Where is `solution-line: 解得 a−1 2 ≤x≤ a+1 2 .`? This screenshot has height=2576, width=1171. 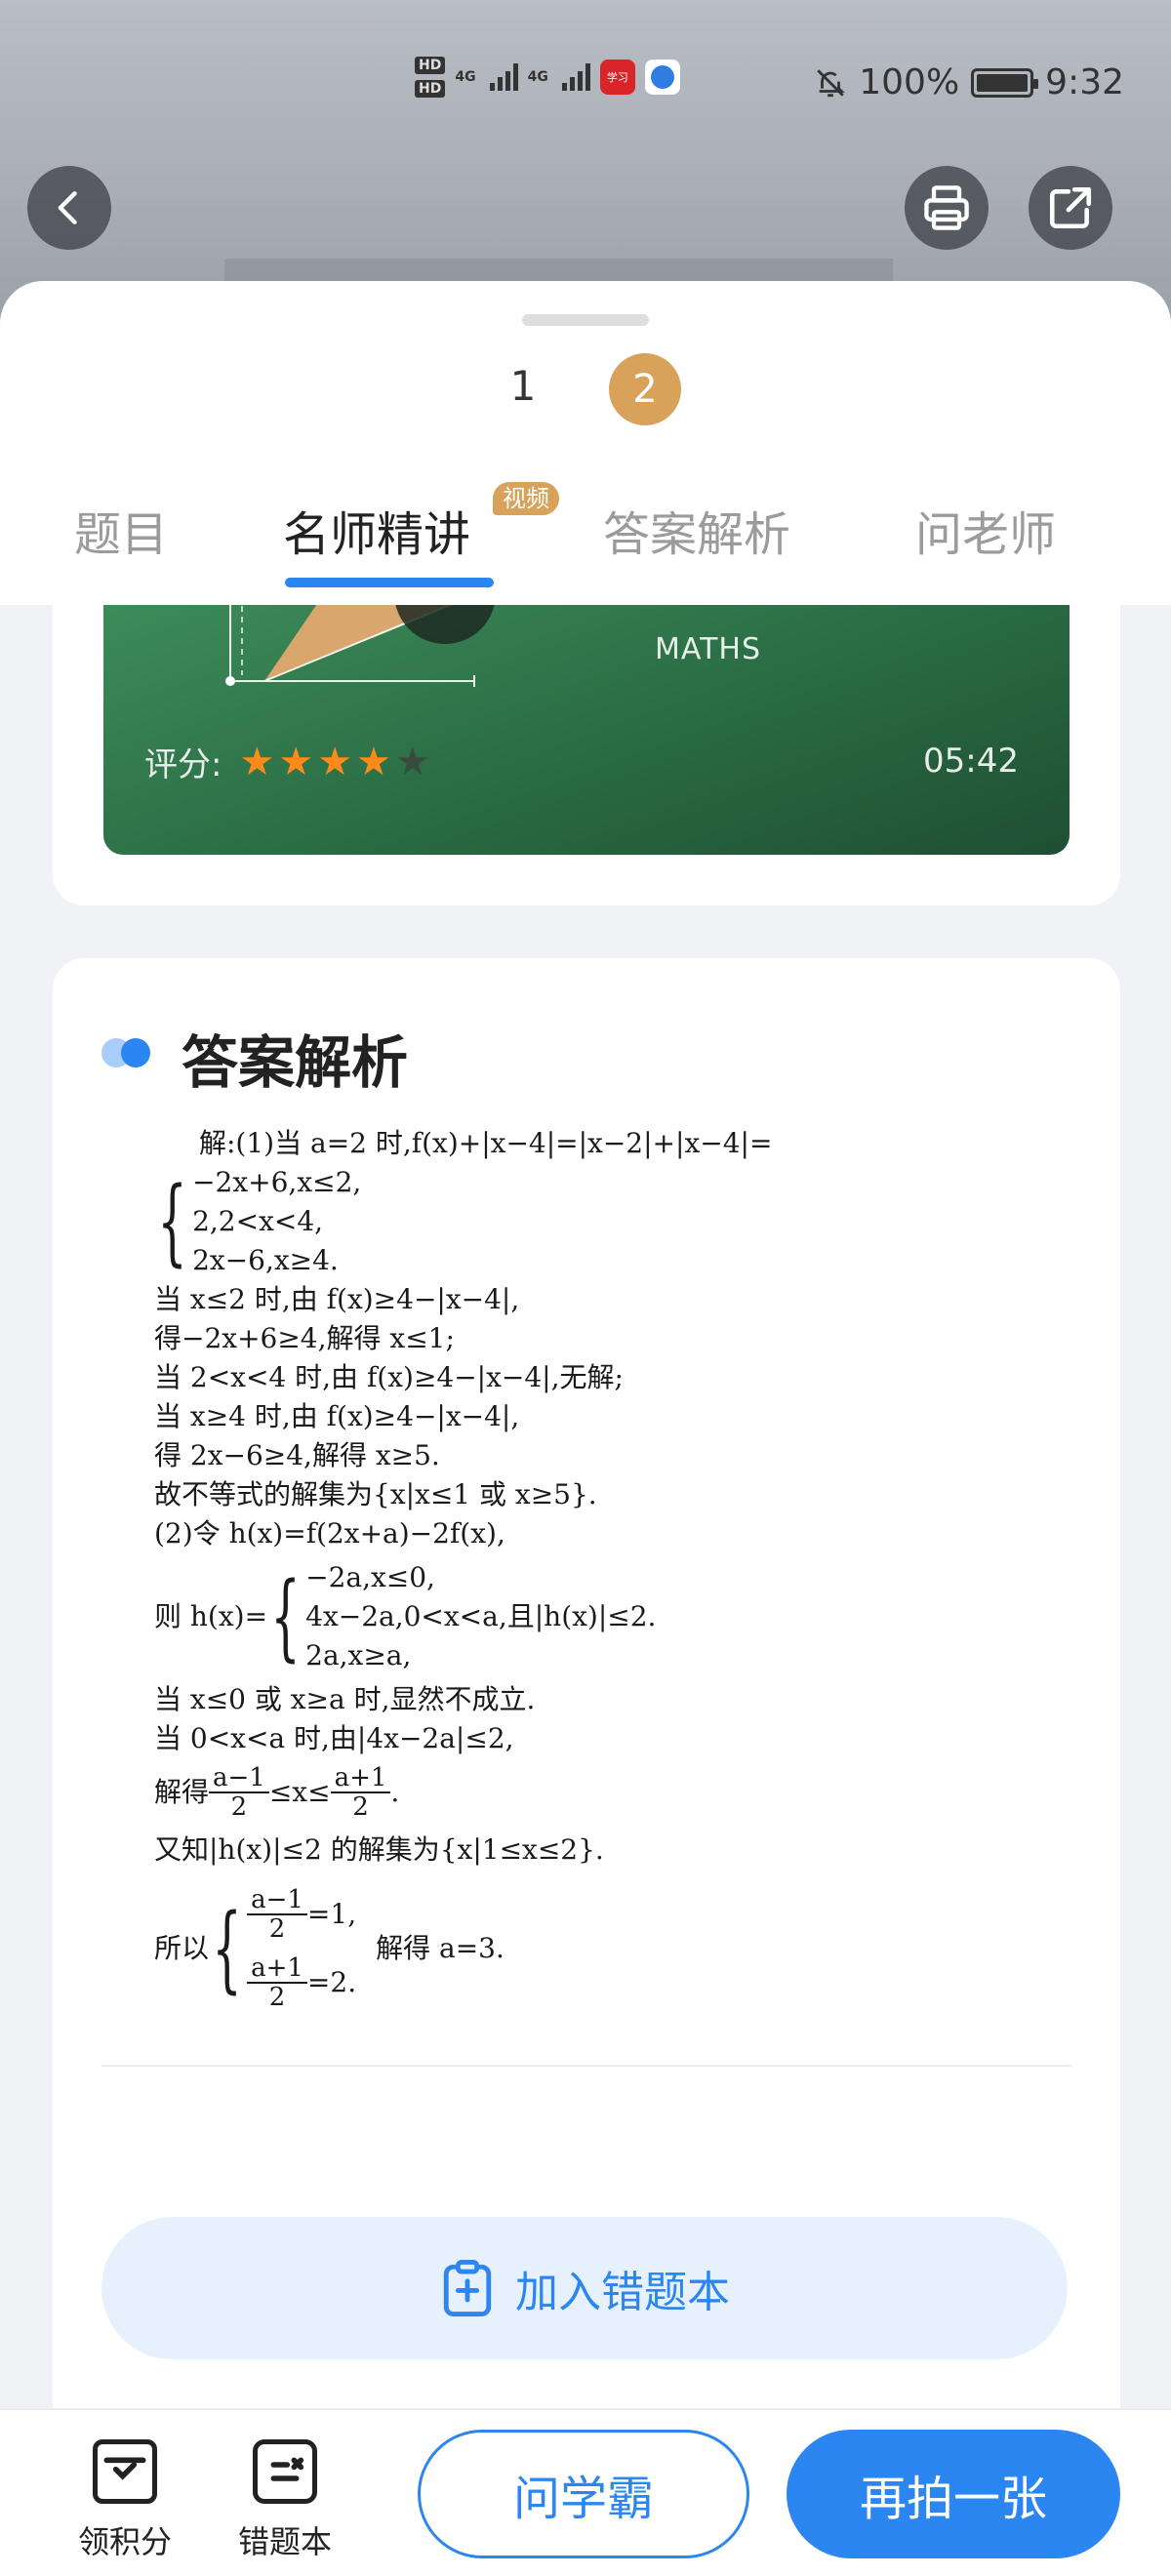
solution-line: 解得 a−1 2 ≤x≤ a+1 2 . is located at coordinates (632, 1792).